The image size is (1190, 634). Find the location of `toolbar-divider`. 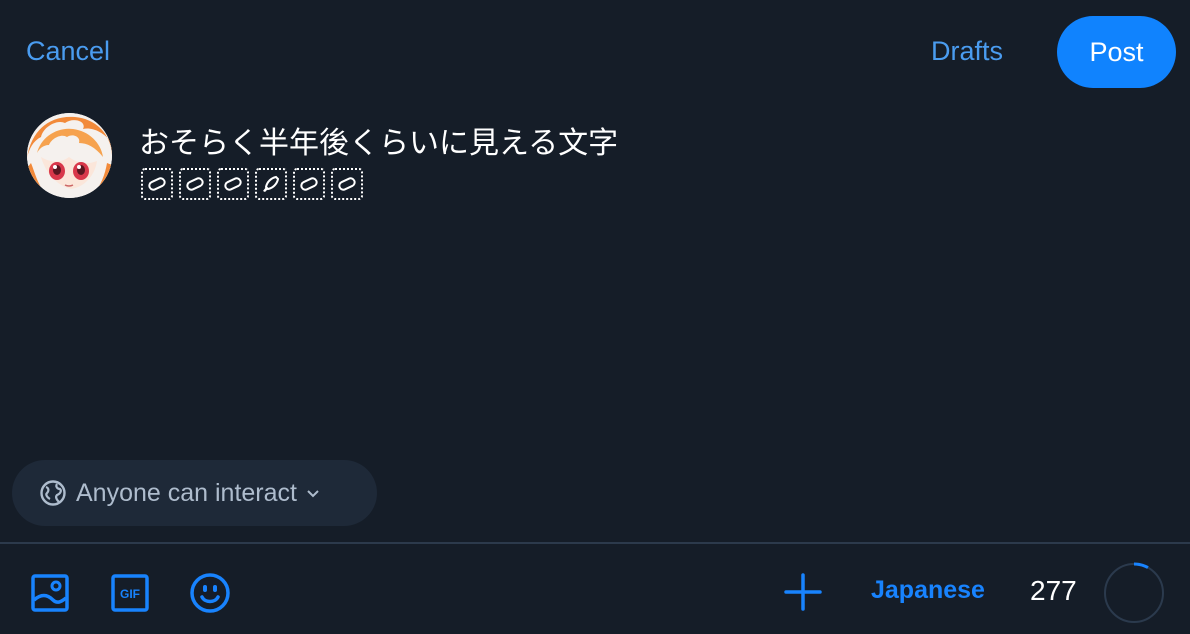

toolbar-divider is located at coordinates (595, 543).